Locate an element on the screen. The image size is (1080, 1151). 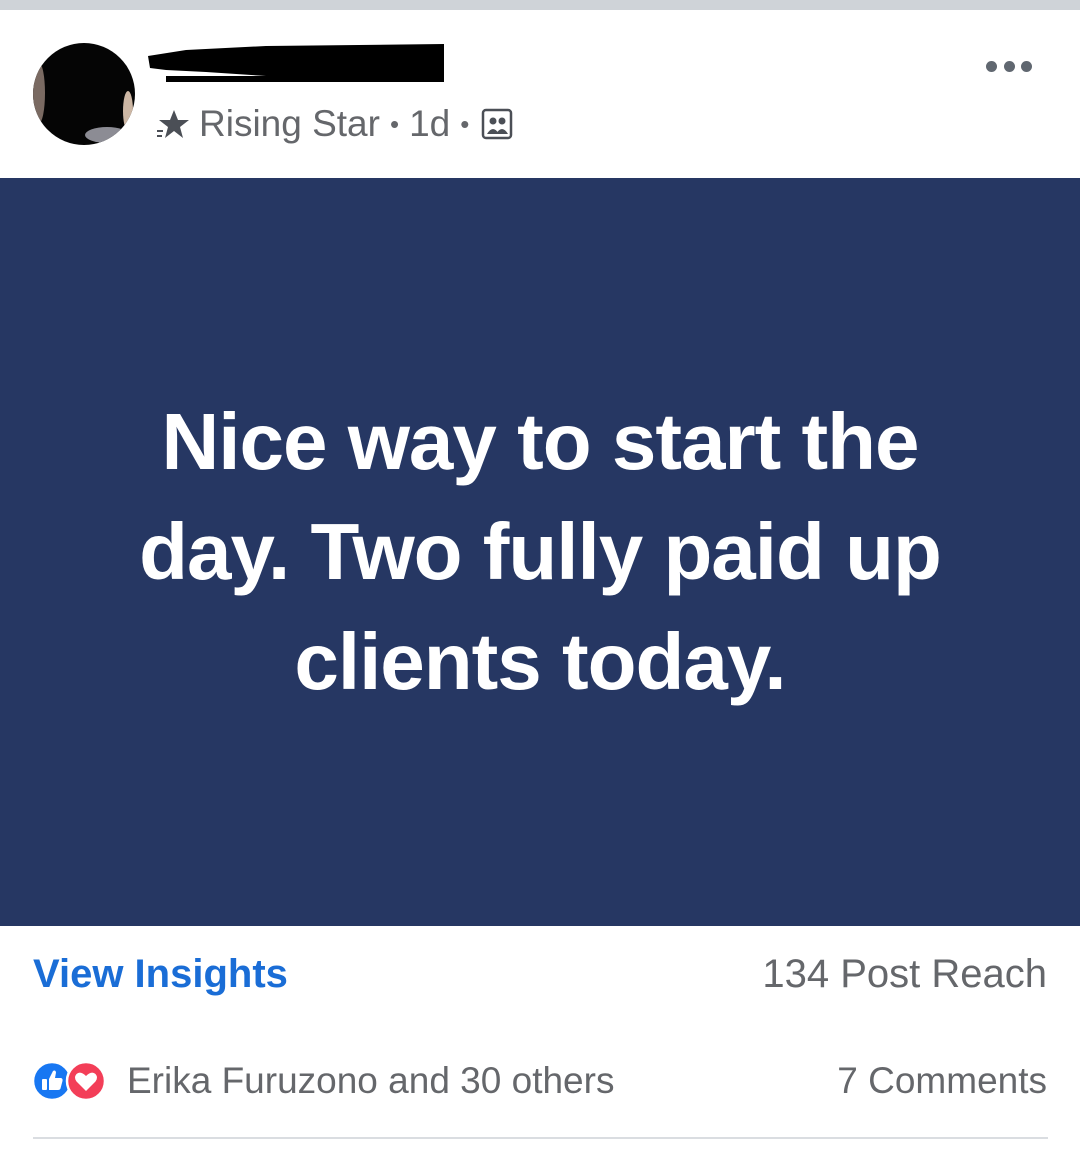
more-options-icon is located at coordinates (1009, 66).